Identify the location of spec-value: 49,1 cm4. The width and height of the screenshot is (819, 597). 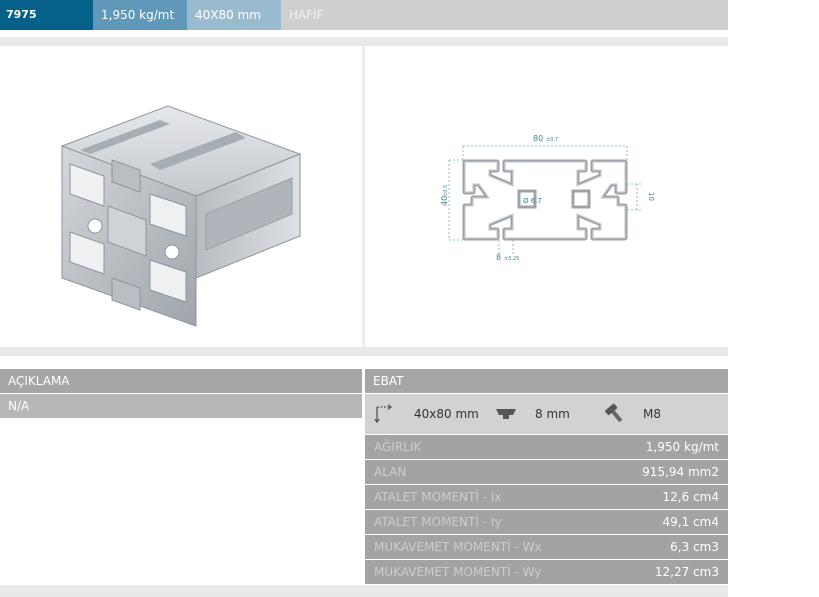
(690, 522).